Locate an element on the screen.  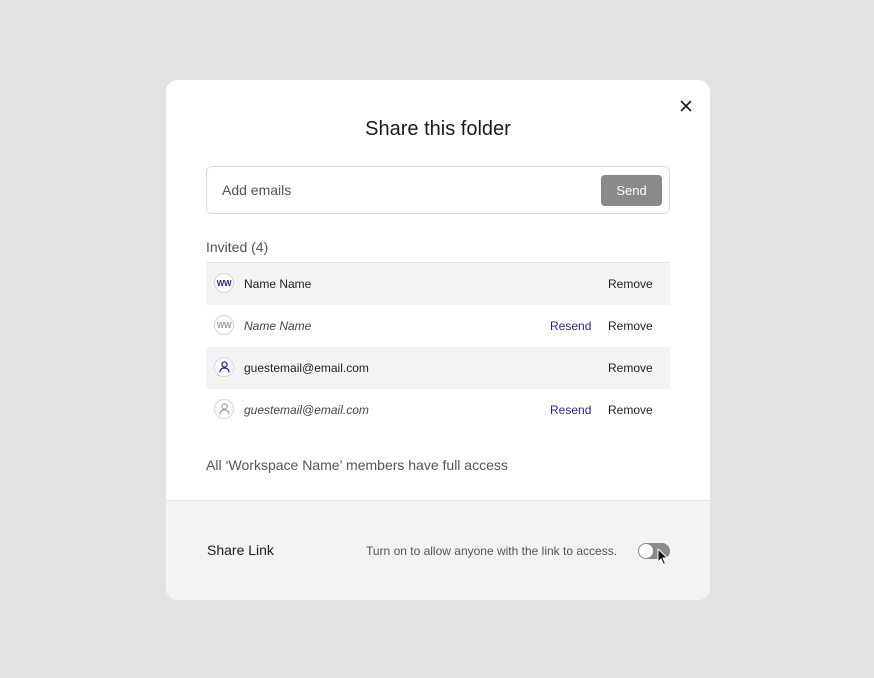
invited-row: guestemail@email.com Remove is located at coordinates (438, 368).